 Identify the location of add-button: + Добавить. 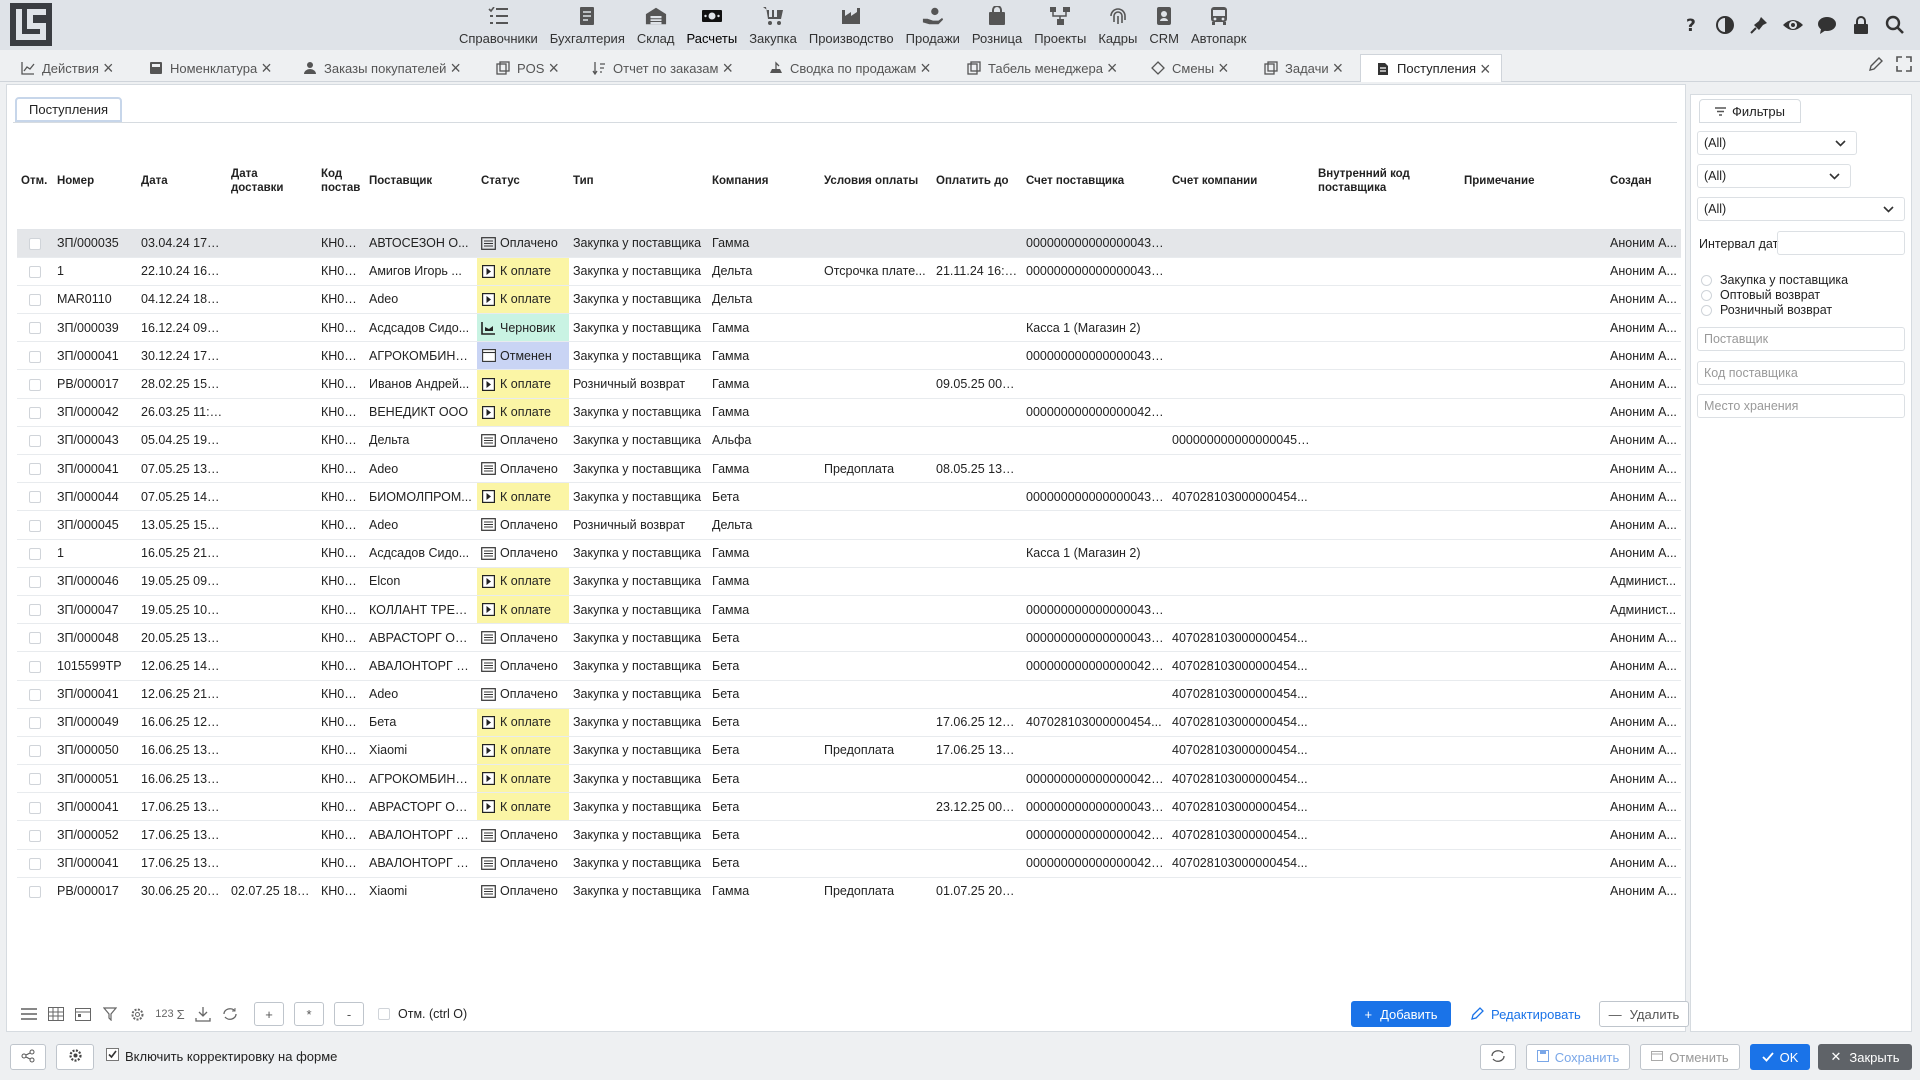
(1401, 1014).